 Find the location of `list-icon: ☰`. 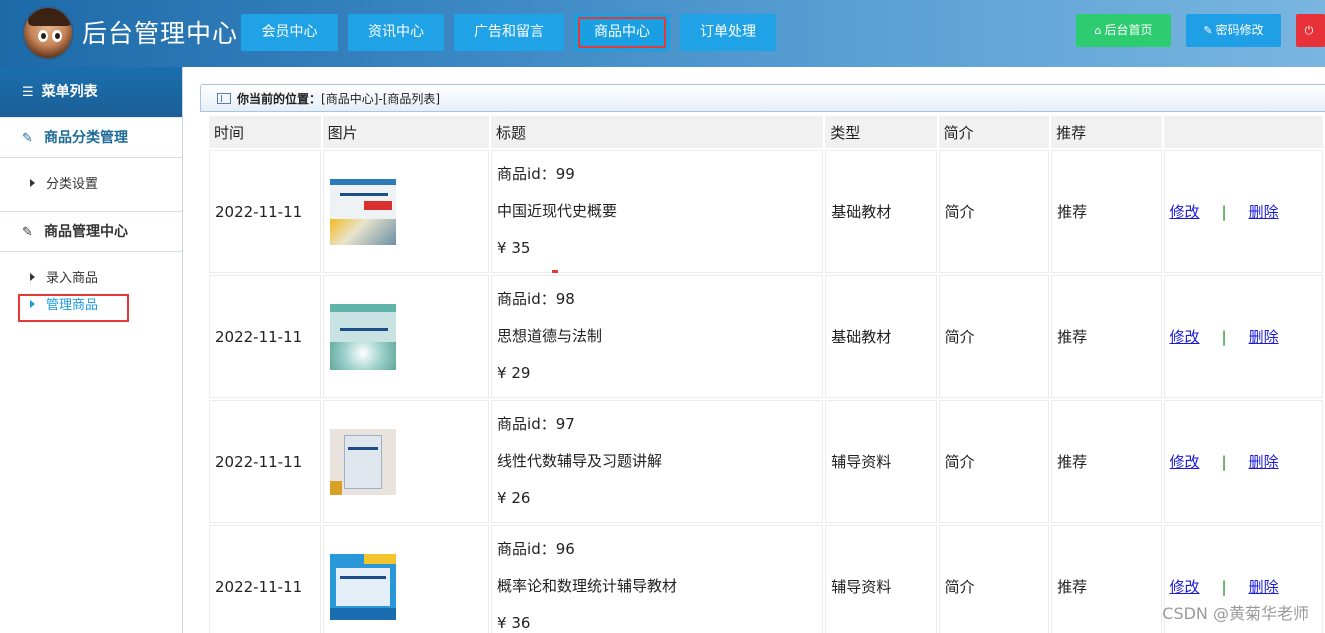

list-icon: ☰ is located at coordinates (28, 92).